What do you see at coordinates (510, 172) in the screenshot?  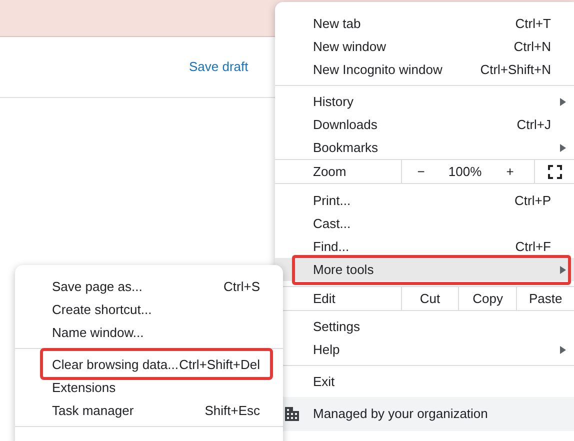 I see `zoom-in-button: +` at bounding box center [510, 172].